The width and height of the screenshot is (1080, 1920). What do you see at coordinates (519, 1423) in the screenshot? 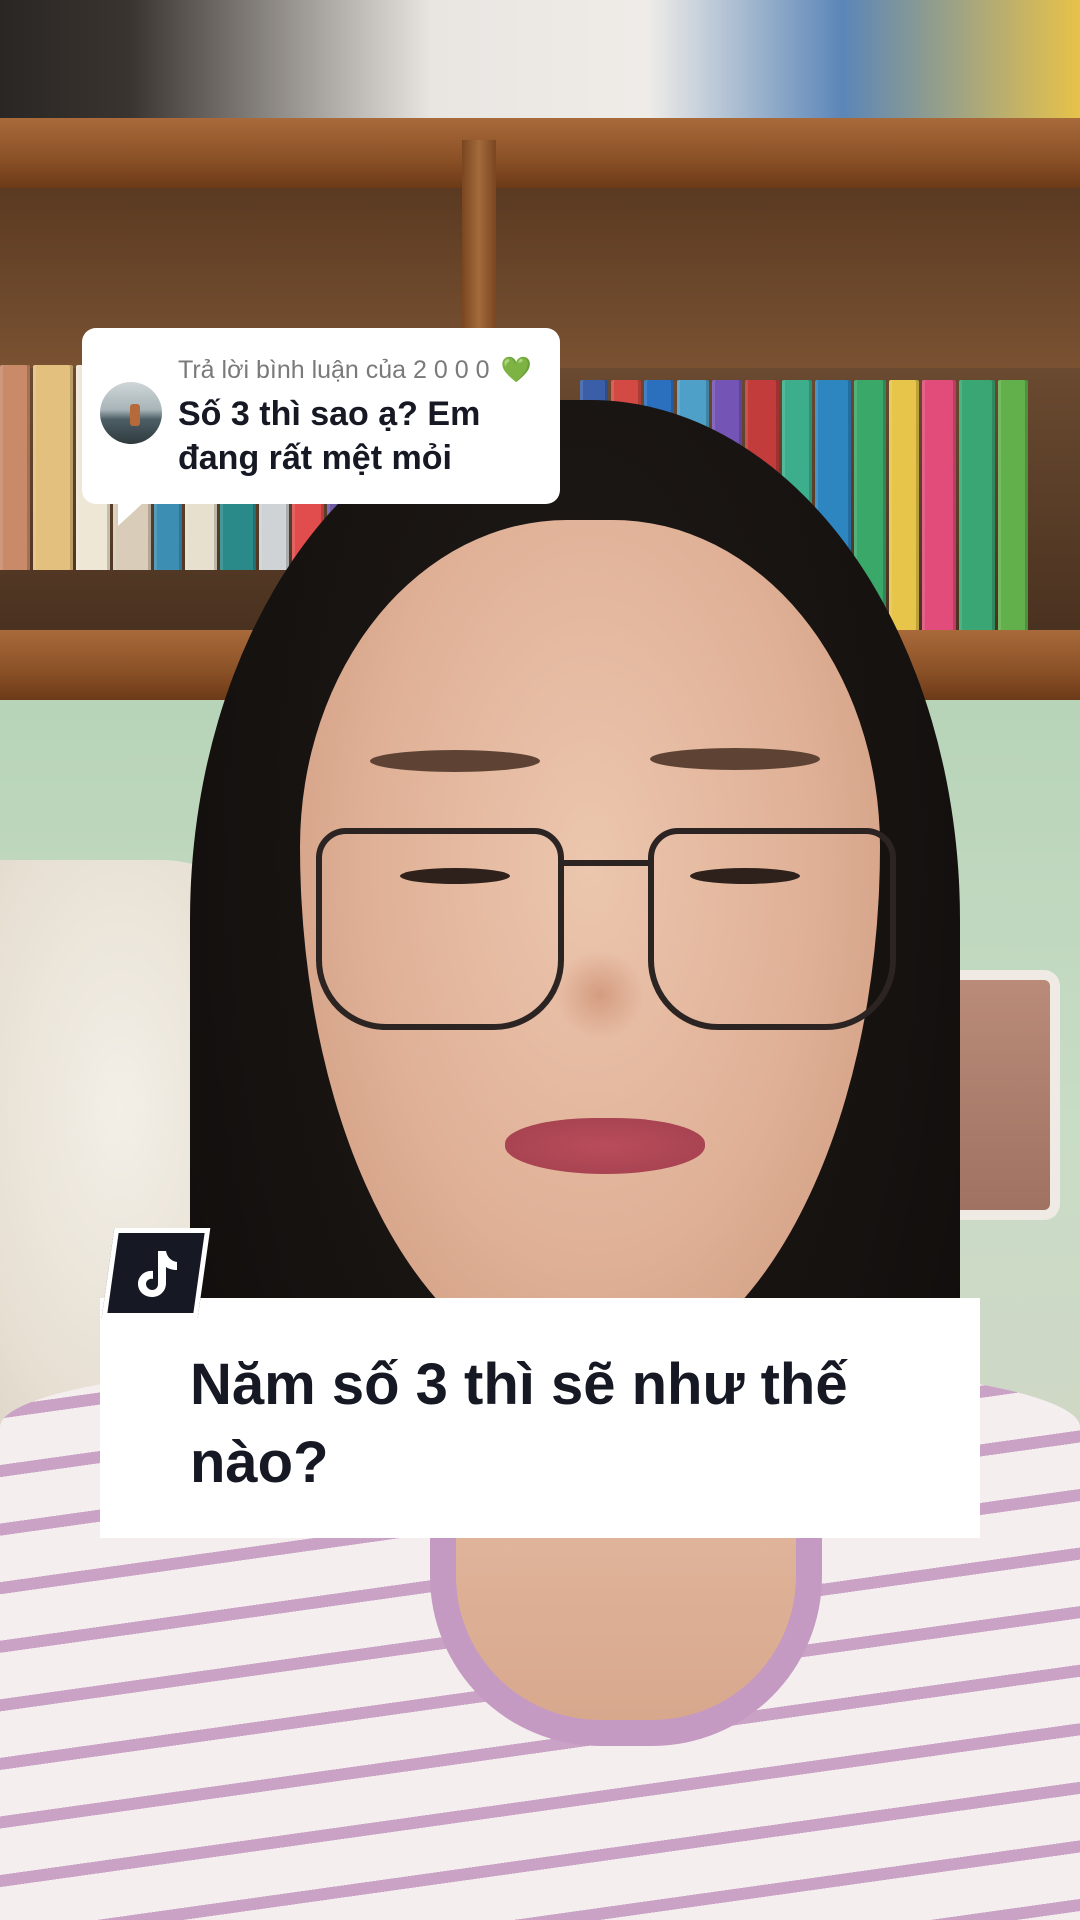
I see `caption-text: Năm số 3 thì sẽ như thế nào?` at bounding box center [519, 1423].